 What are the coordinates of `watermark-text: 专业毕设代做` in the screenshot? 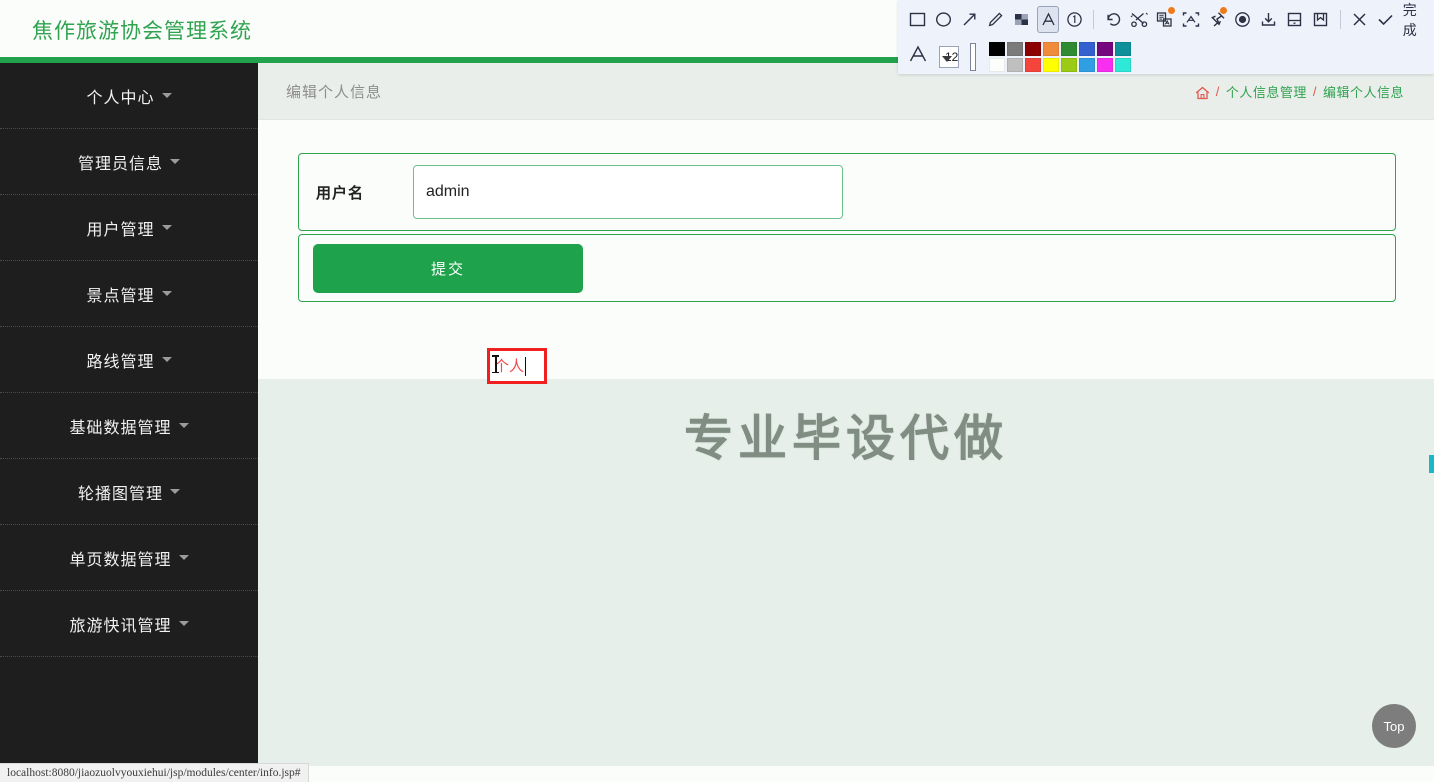 It's located at (845, 439).